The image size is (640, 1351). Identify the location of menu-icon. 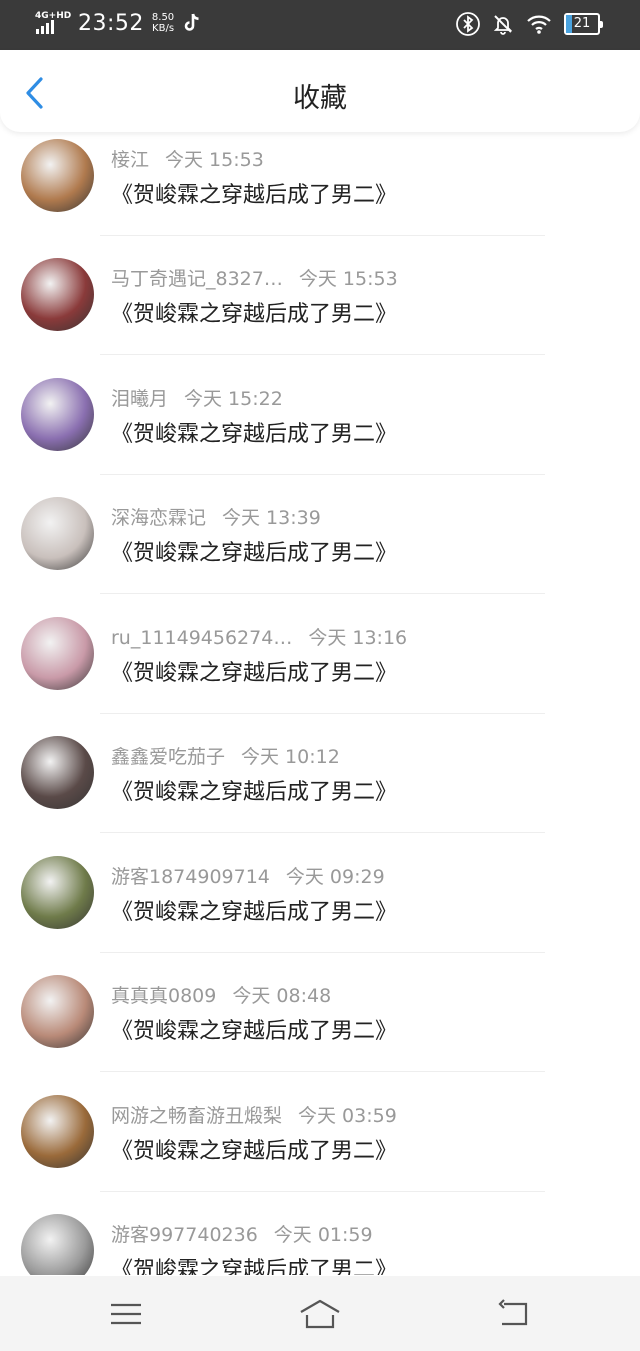
(126, 1314).